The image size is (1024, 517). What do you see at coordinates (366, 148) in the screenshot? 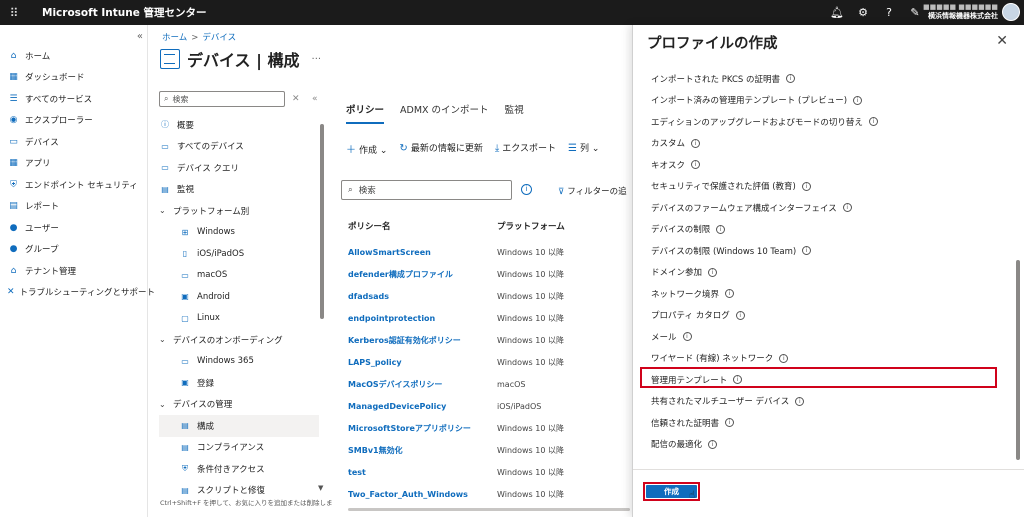
I see `create-button: ＋作成 ⌄` at bounding box center [366, 148].